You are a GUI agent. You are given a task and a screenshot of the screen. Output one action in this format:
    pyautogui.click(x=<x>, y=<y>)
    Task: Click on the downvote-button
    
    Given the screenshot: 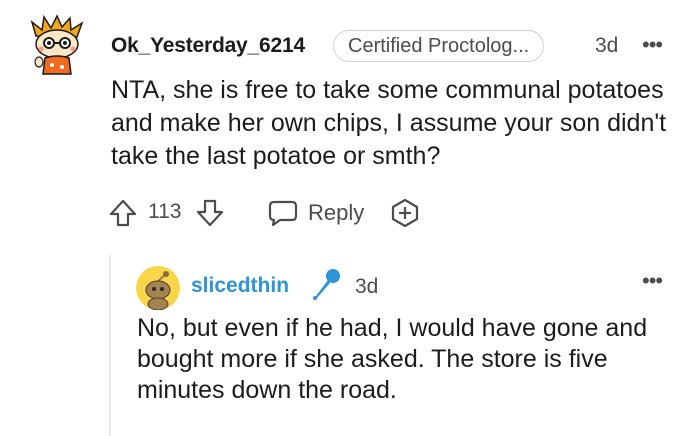 What is the action you would take?
    pyautogui.click(x=210, y=213)
    